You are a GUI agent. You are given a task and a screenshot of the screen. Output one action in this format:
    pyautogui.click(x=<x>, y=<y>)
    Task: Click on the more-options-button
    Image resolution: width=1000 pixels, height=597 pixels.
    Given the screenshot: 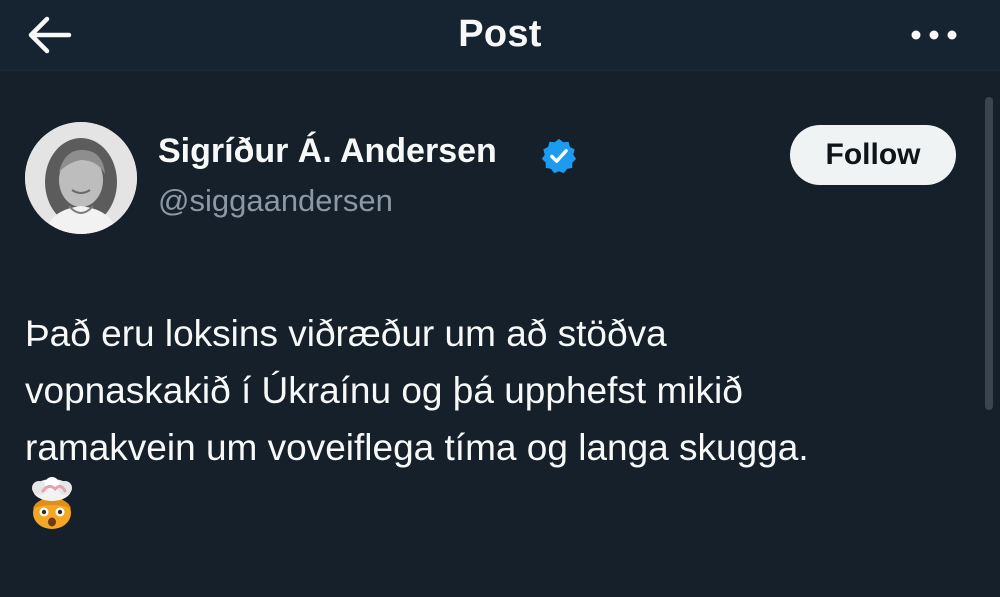 What is the action you would take?
    pyautogui.click(x=934, y=35)
    